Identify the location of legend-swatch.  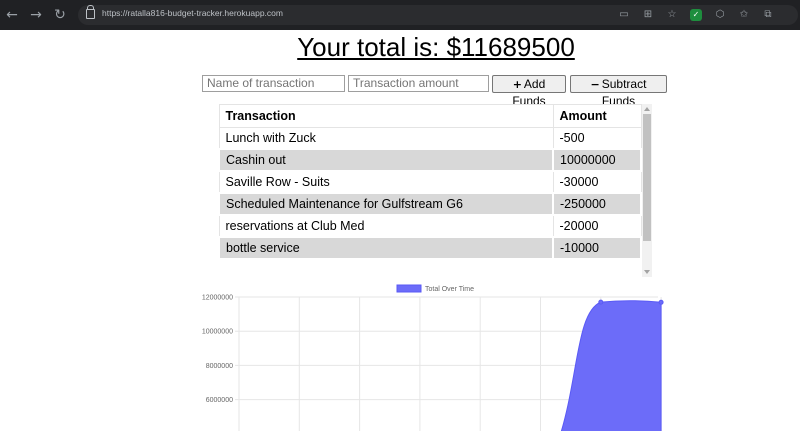
(409, 288).